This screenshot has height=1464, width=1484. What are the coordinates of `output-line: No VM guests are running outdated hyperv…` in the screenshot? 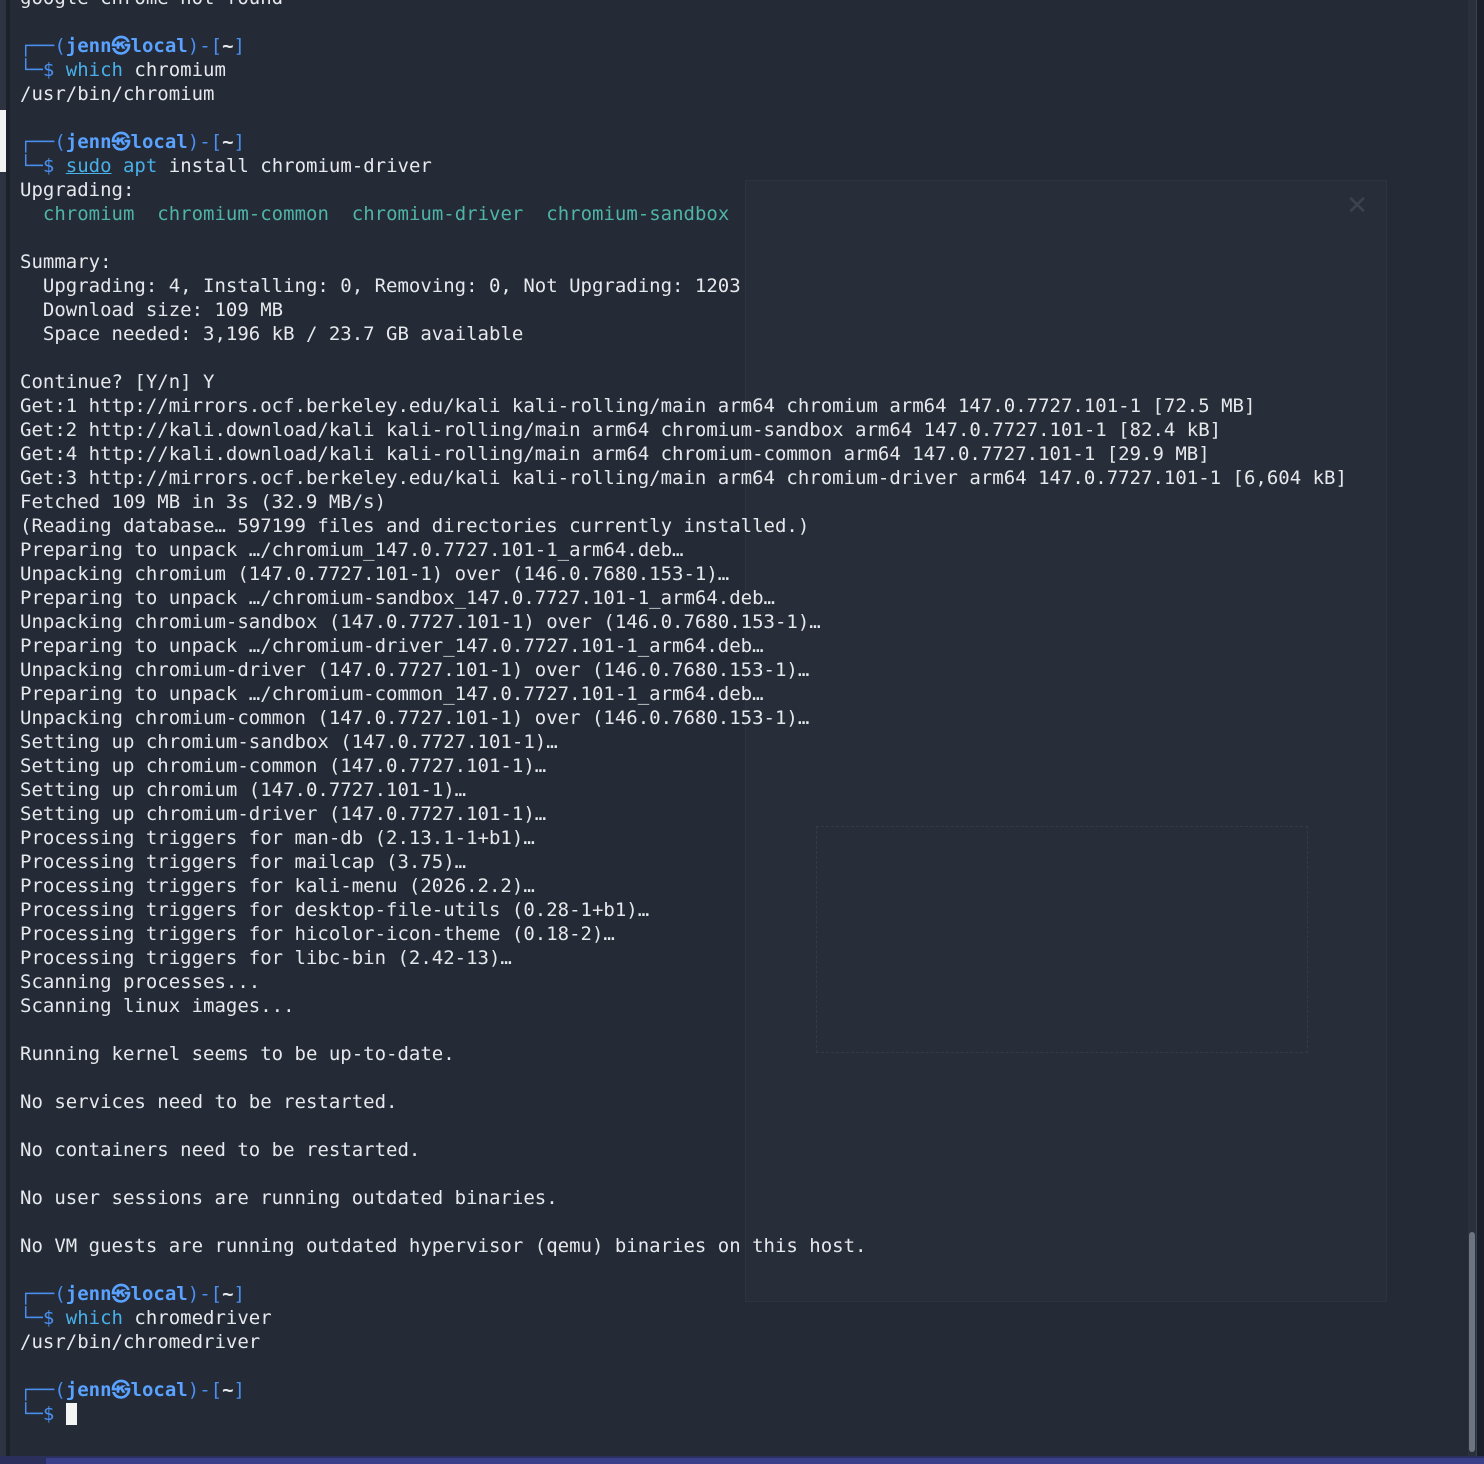 It's located at (745, 1246).